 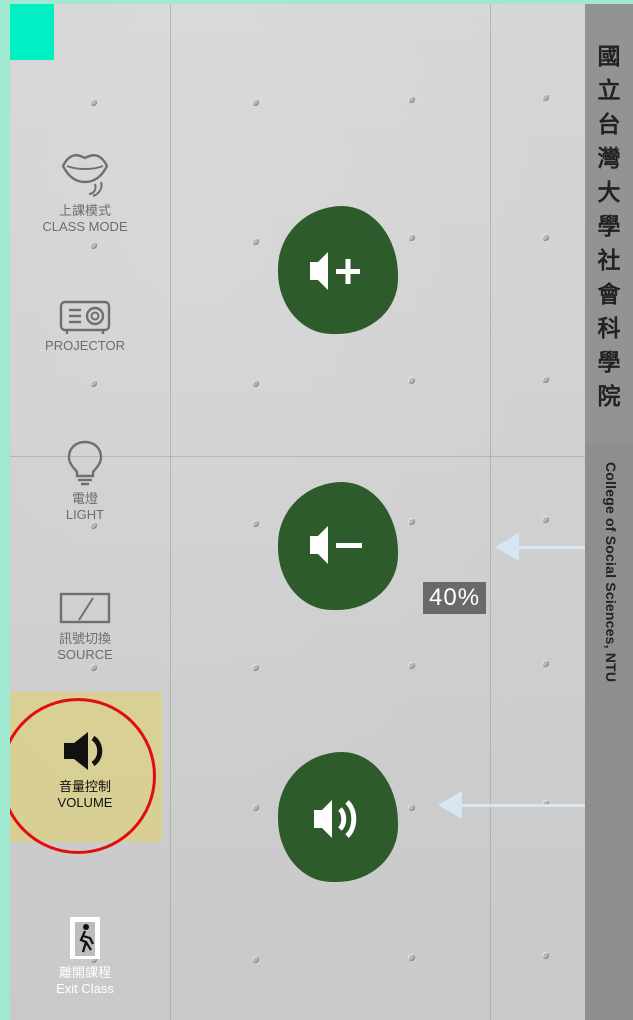 What do you see at coordinates (85, 938) in the screenshot?
I see `exit-door-icon` at bounding box center [85, 938].